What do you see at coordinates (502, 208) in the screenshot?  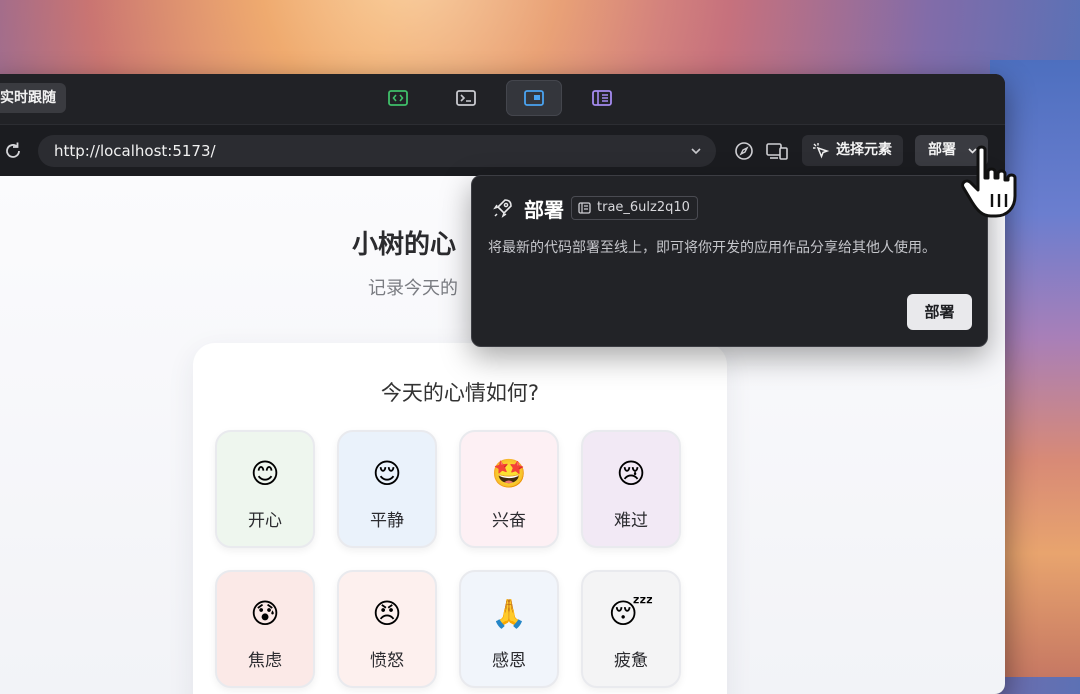 I see `rocket-icon` at bounding box center [502, 208].